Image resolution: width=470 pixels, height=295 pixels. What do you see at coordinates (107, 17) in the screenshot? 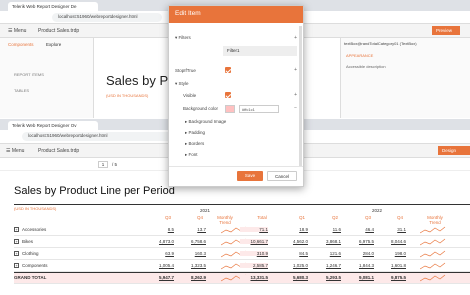
I see `back-address-bar: localhost:51960/webreportdesigner.html` at bounding box center [107, 17].